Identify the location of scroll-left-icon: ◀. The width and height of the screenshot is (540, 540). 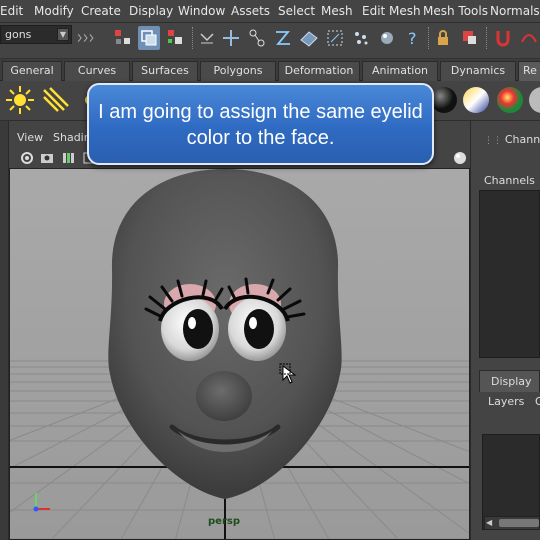
(491, 523).